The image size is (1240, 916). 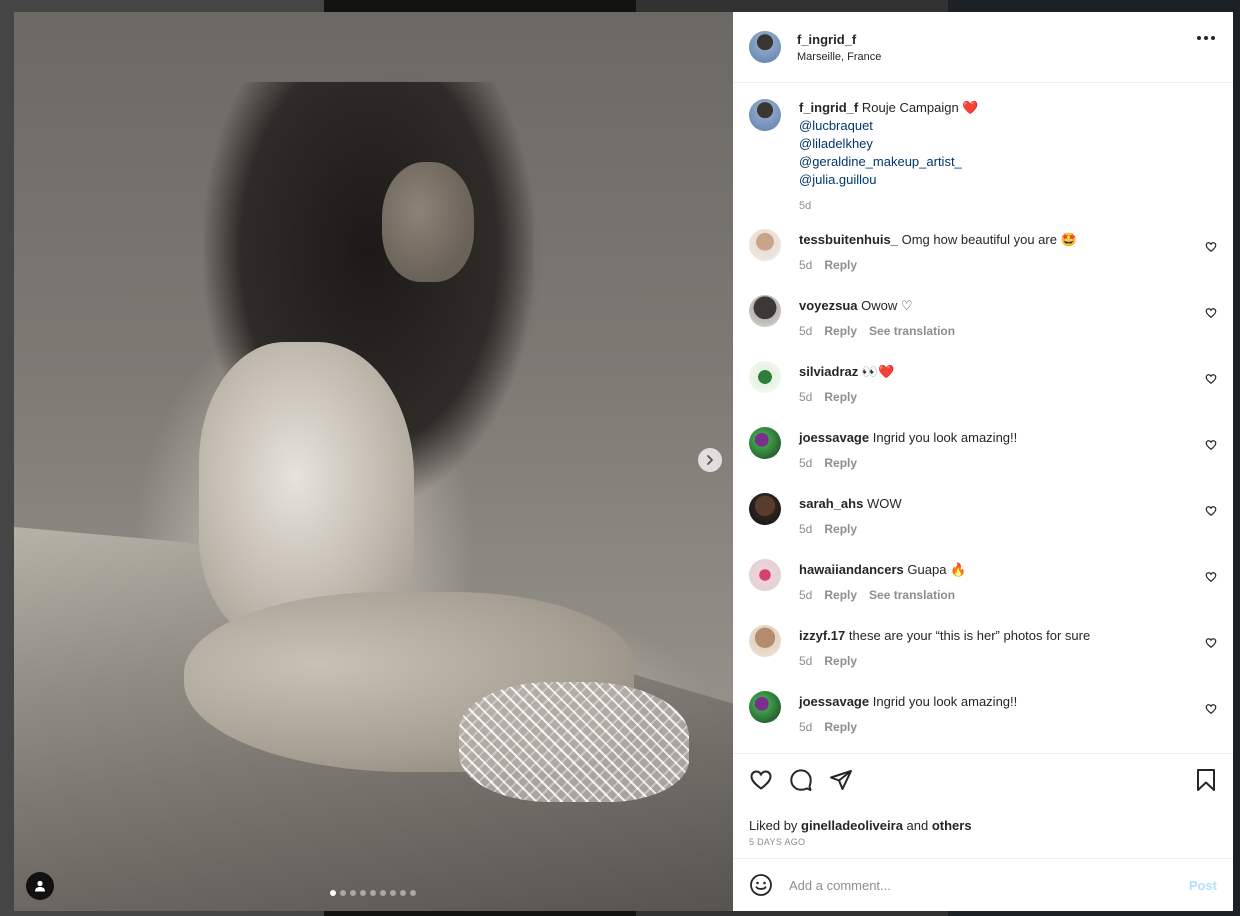 I want to click on commenter-username: voyezsua, so click(x=828, y=305).